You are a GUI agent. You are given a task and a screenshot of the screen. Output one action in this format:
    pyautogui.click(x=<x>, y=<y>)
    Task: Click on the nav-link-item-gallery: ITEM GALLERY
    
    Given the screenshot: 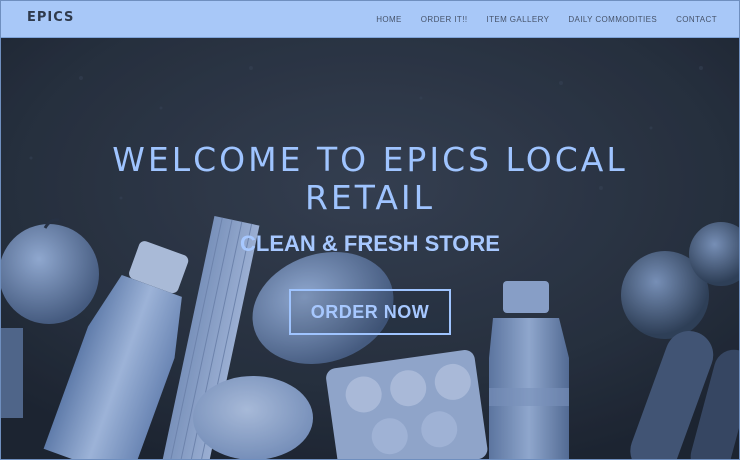 What is the action you would take?
    pyautogui.click(x=517, y=19)
    